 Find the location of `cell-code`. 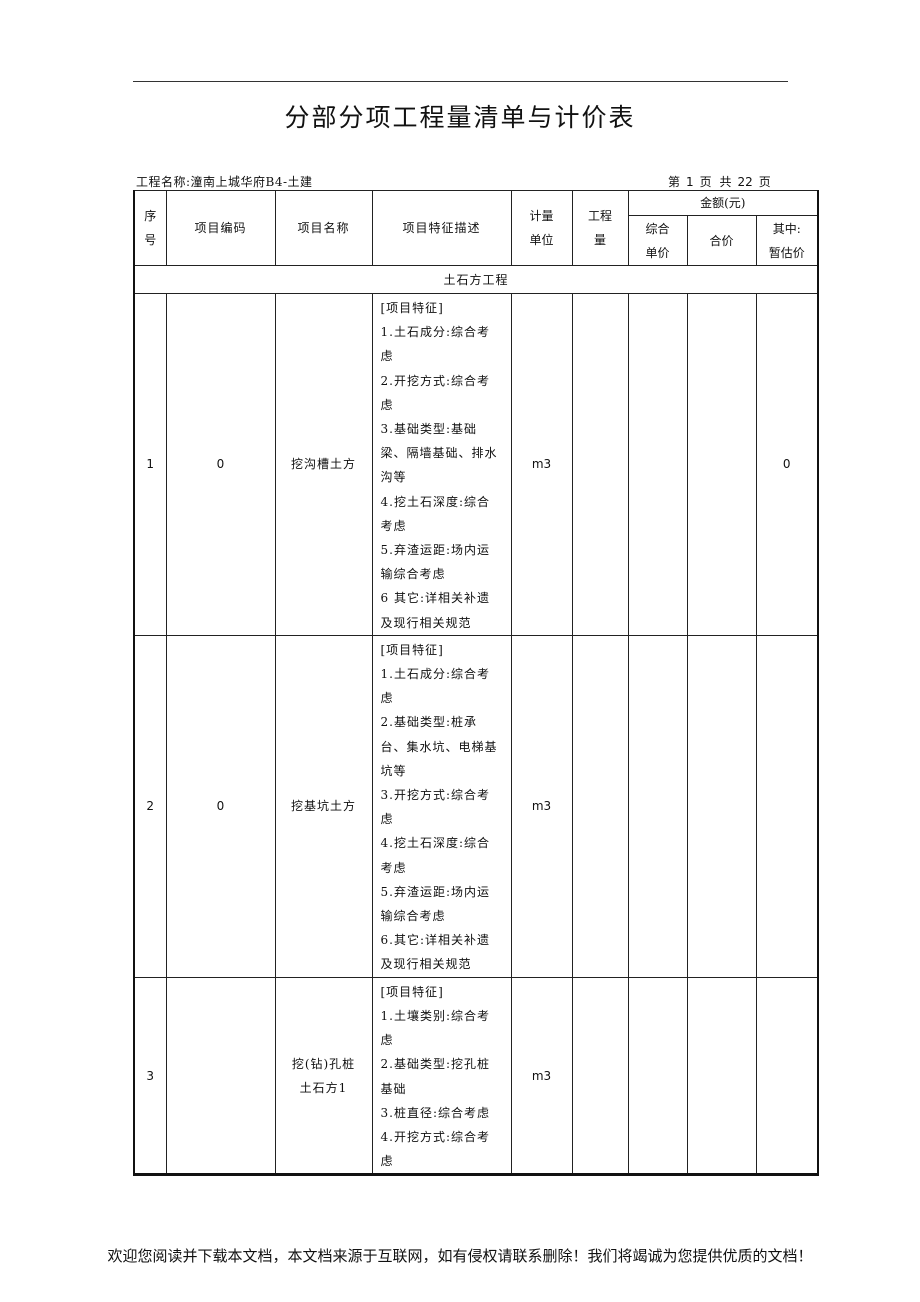

cell-code is located at coordinates (220, 1076).